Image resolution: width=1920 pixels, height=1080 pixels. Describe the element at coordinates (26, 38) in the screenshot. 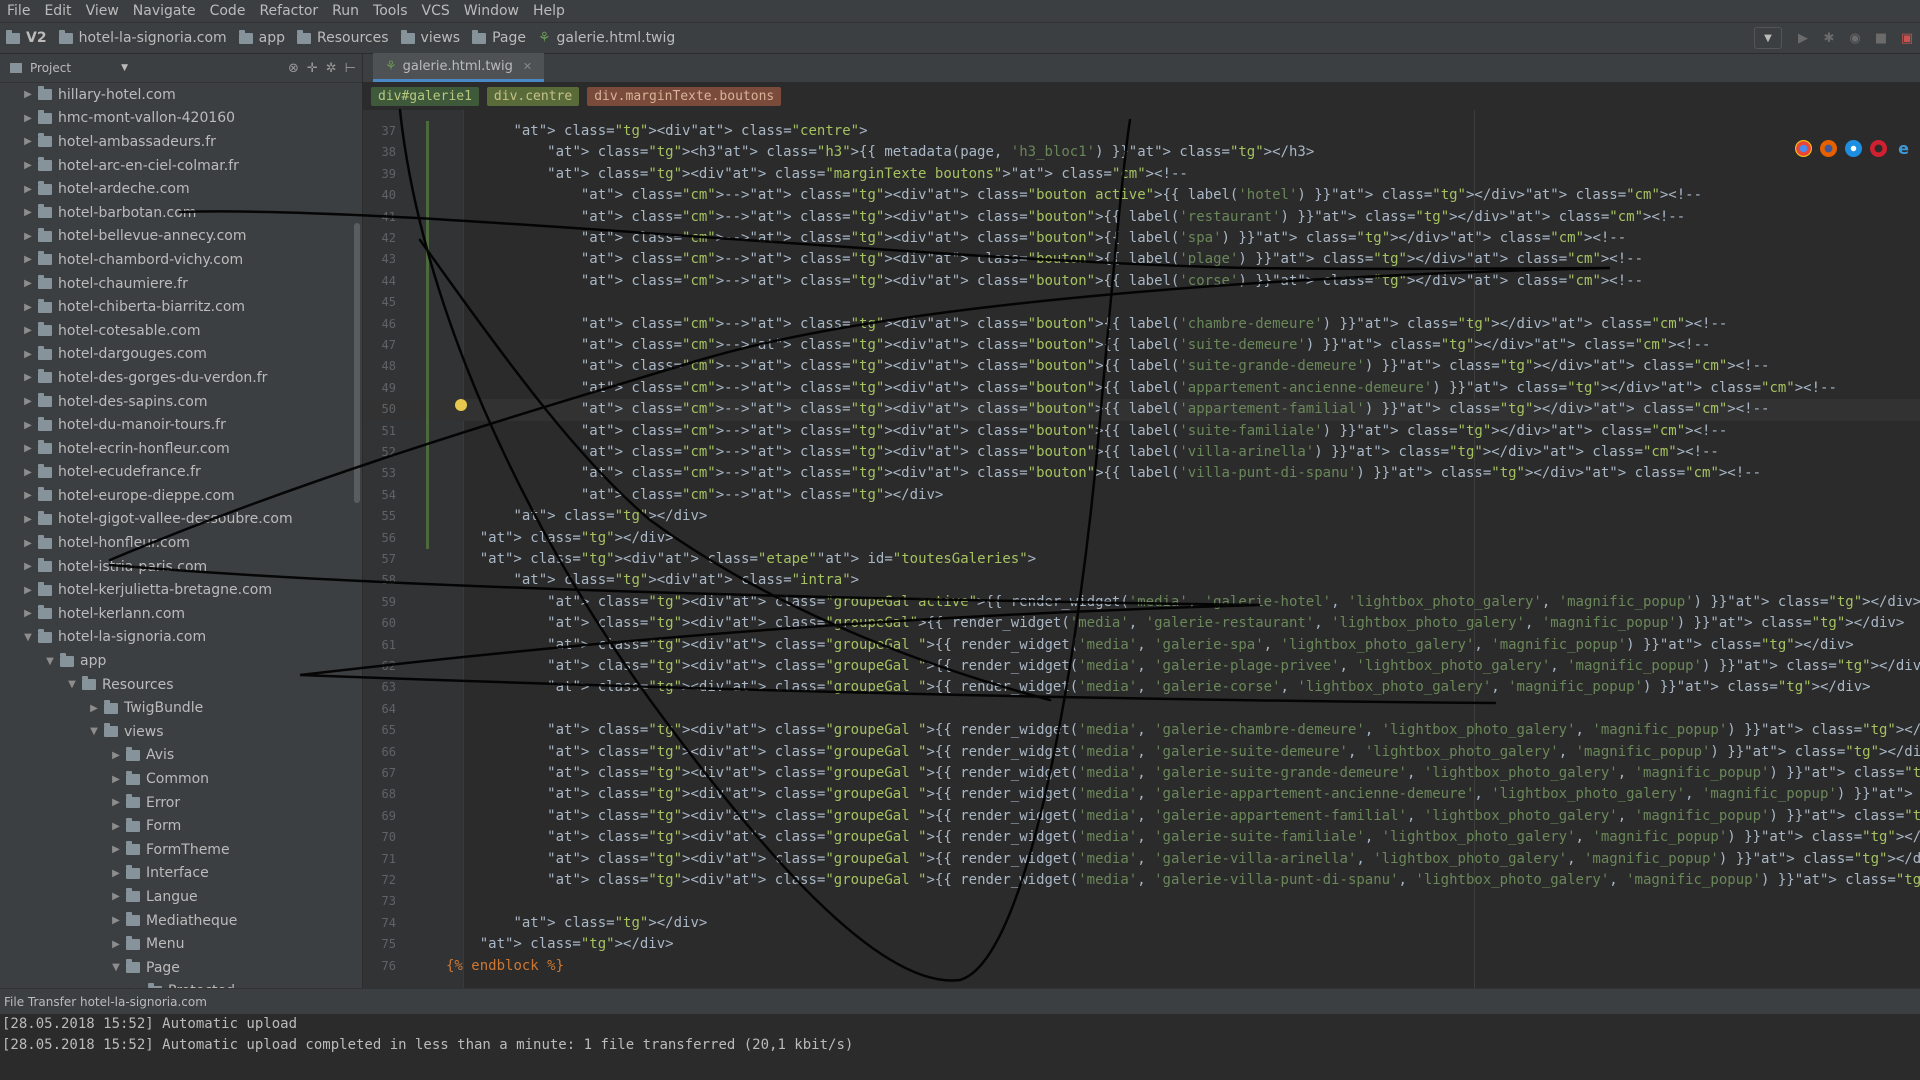

I see `nav-crumb: V2` at that location.